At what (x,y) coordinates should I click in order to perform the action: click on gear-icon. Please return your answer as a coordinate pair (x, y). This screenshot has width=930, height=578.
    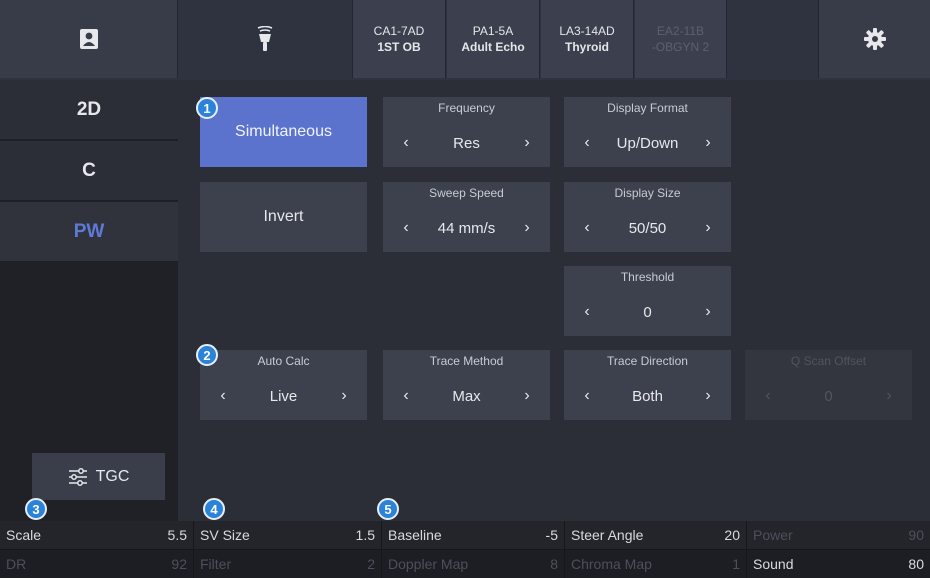
    Looking at the image, I should click on (874, 39).